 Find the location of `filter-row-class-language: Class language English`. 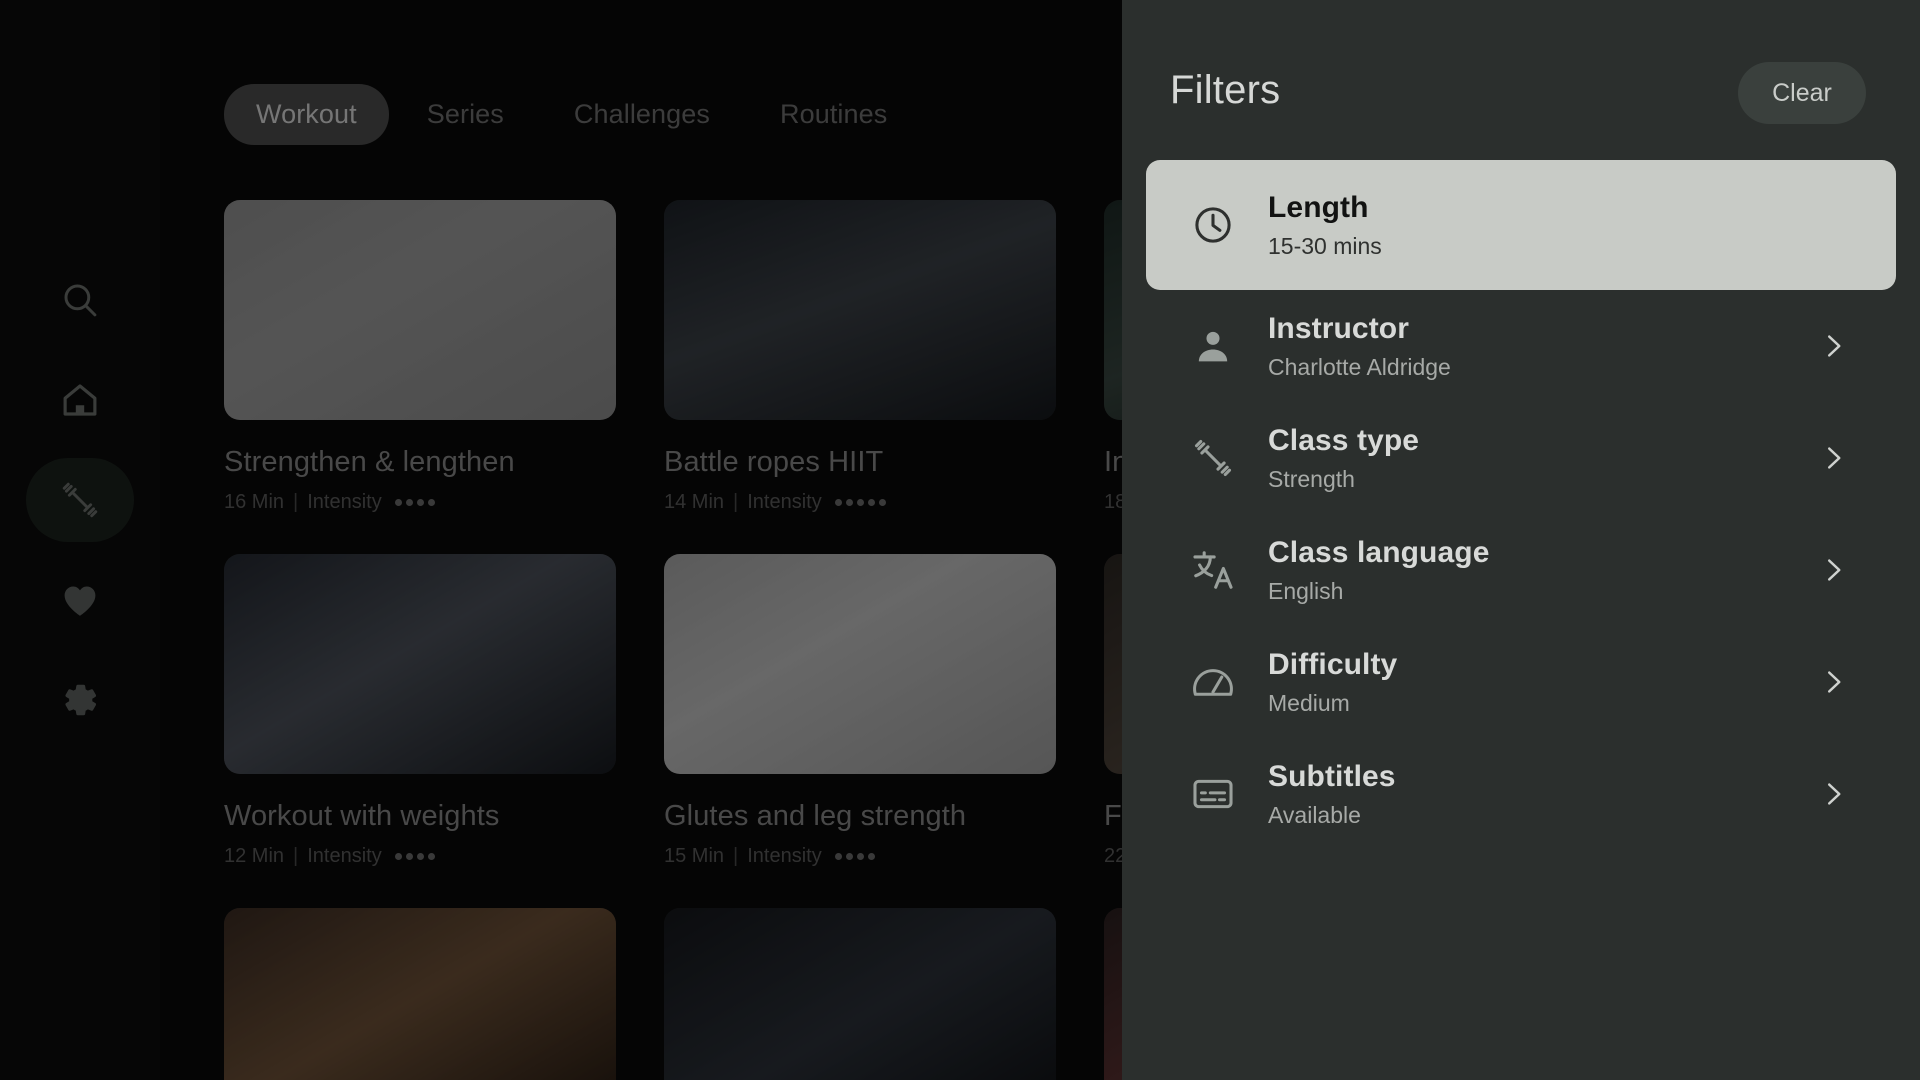

filter-row-class-language: Class language English is located at coordinates (1521, 570).